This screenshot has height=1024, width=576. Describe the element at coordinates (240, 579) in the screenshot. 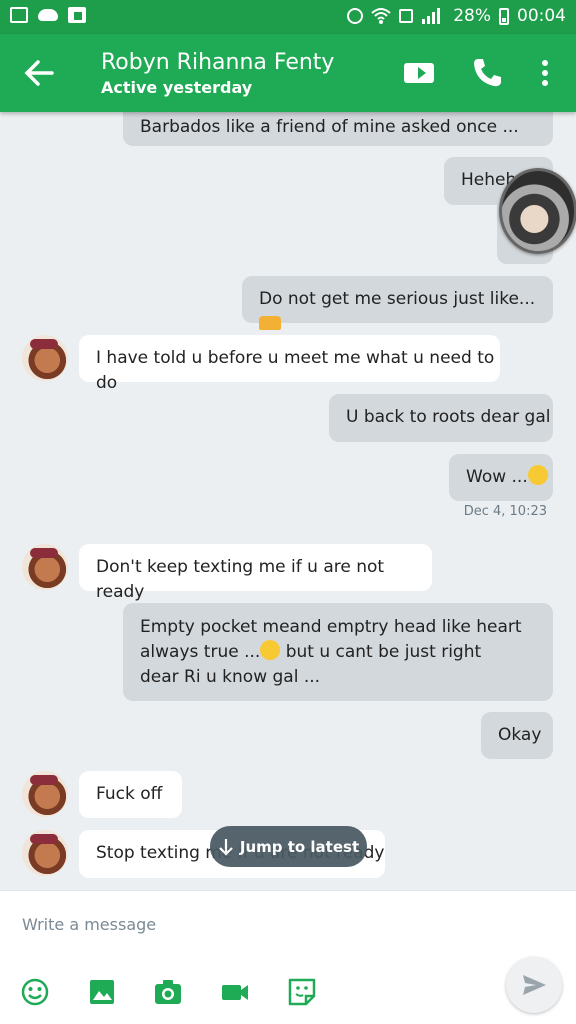

I see `message-text: Don't keep texting me if u are not ready` at that location.